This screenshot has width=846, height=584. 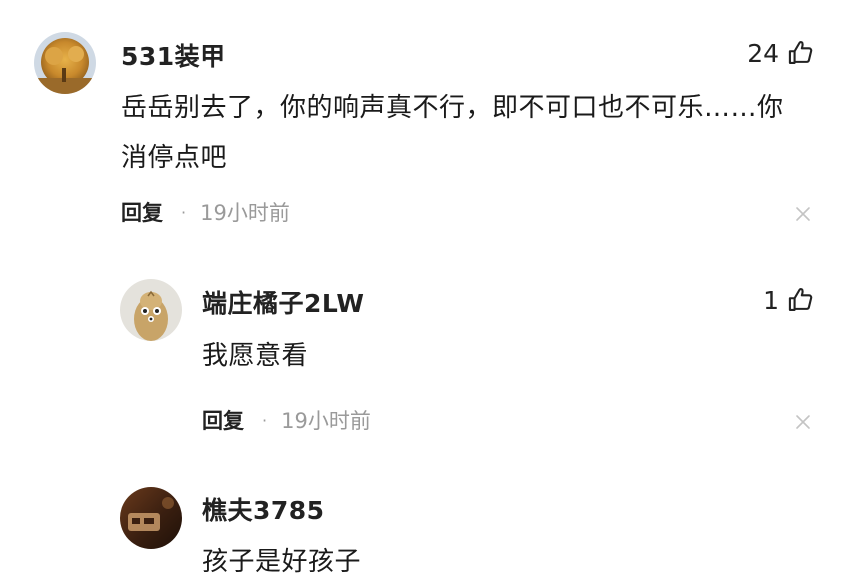 I want to click on like-count: 24, so click(x=763, y=53).